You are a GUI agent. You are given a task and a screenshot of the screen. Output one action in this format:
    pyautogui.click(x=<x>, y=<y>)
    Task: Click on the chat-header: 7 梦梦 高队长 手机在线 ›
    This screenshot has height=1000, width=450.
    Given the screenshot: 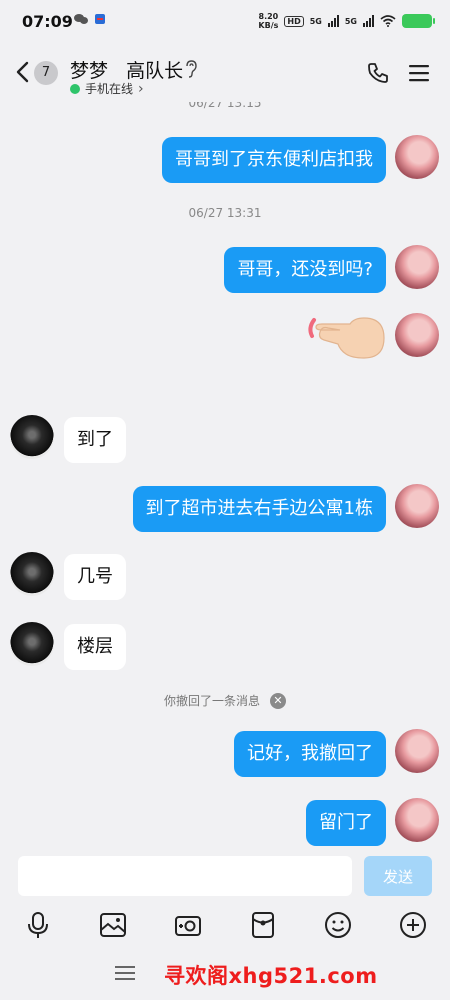 What is the action you would take?
    pyautogui.click(x=225, y=73)
    